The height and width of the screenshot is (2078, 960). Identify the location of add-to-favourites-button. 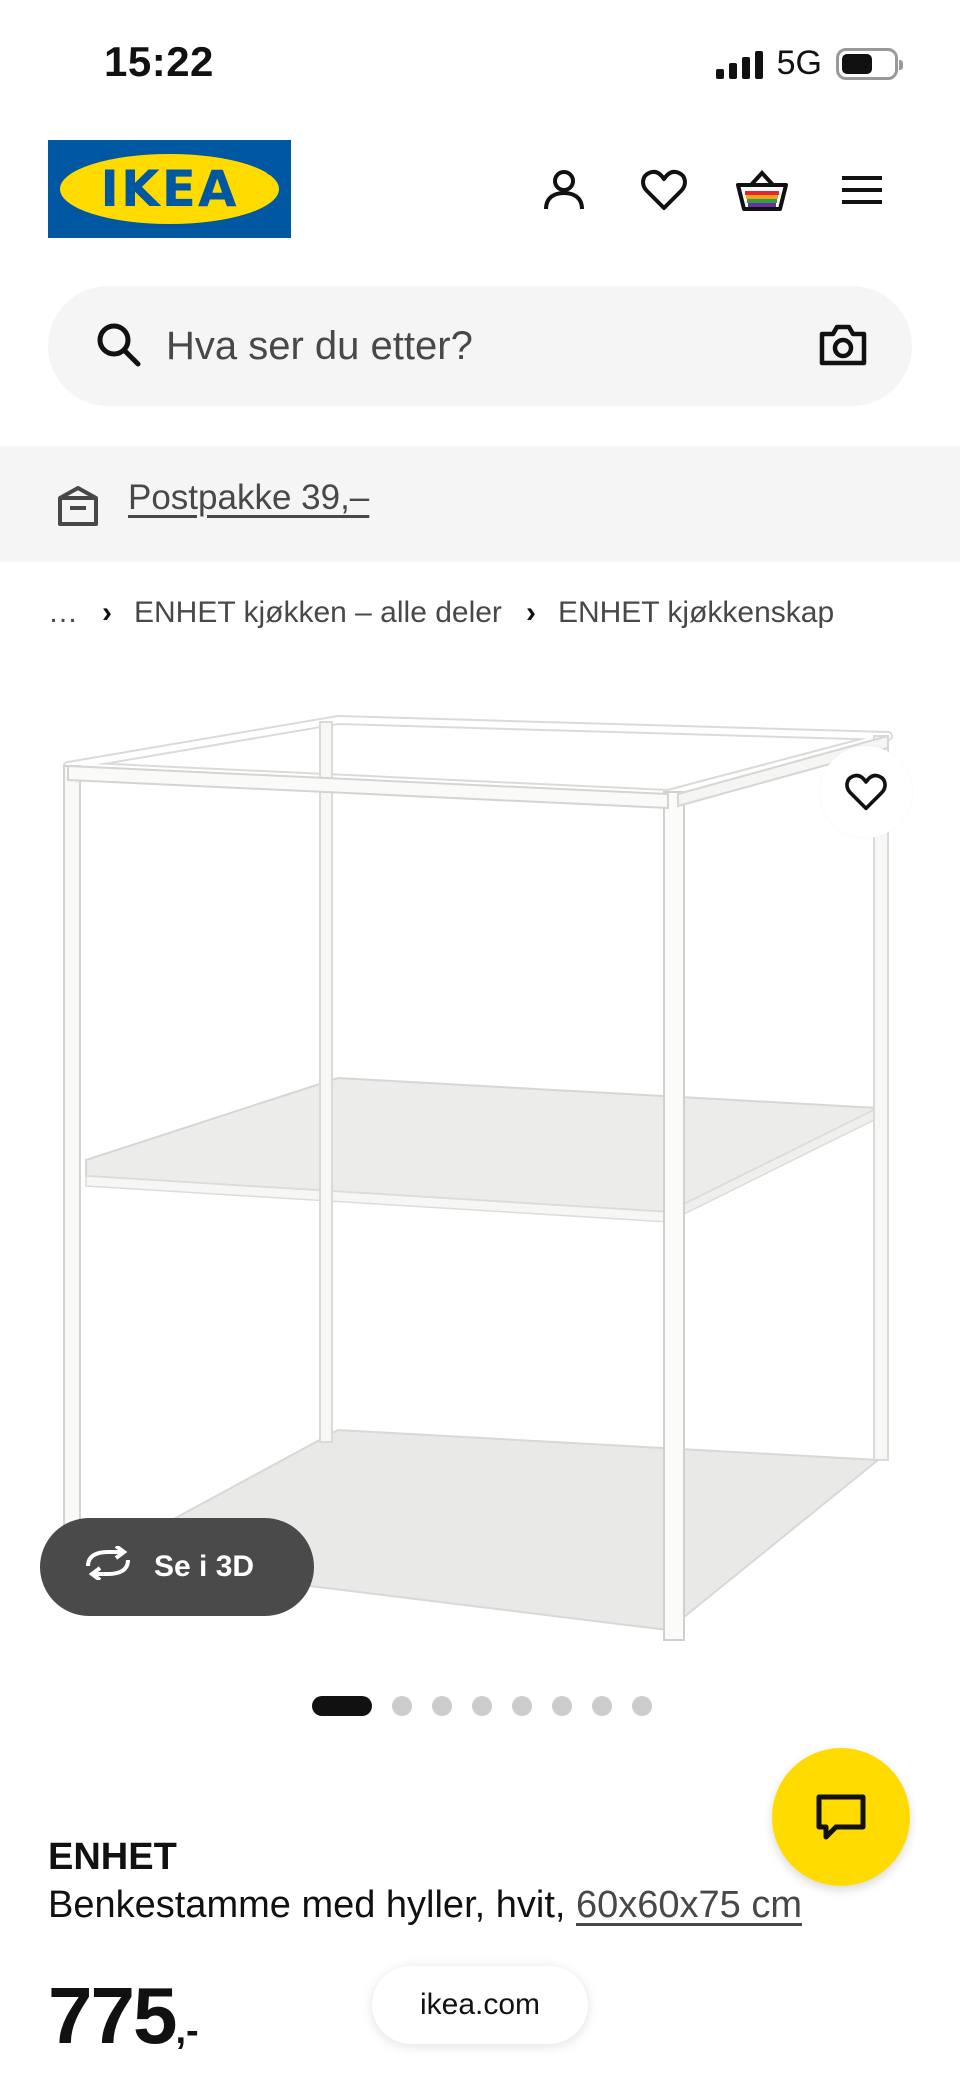
(866, 792).